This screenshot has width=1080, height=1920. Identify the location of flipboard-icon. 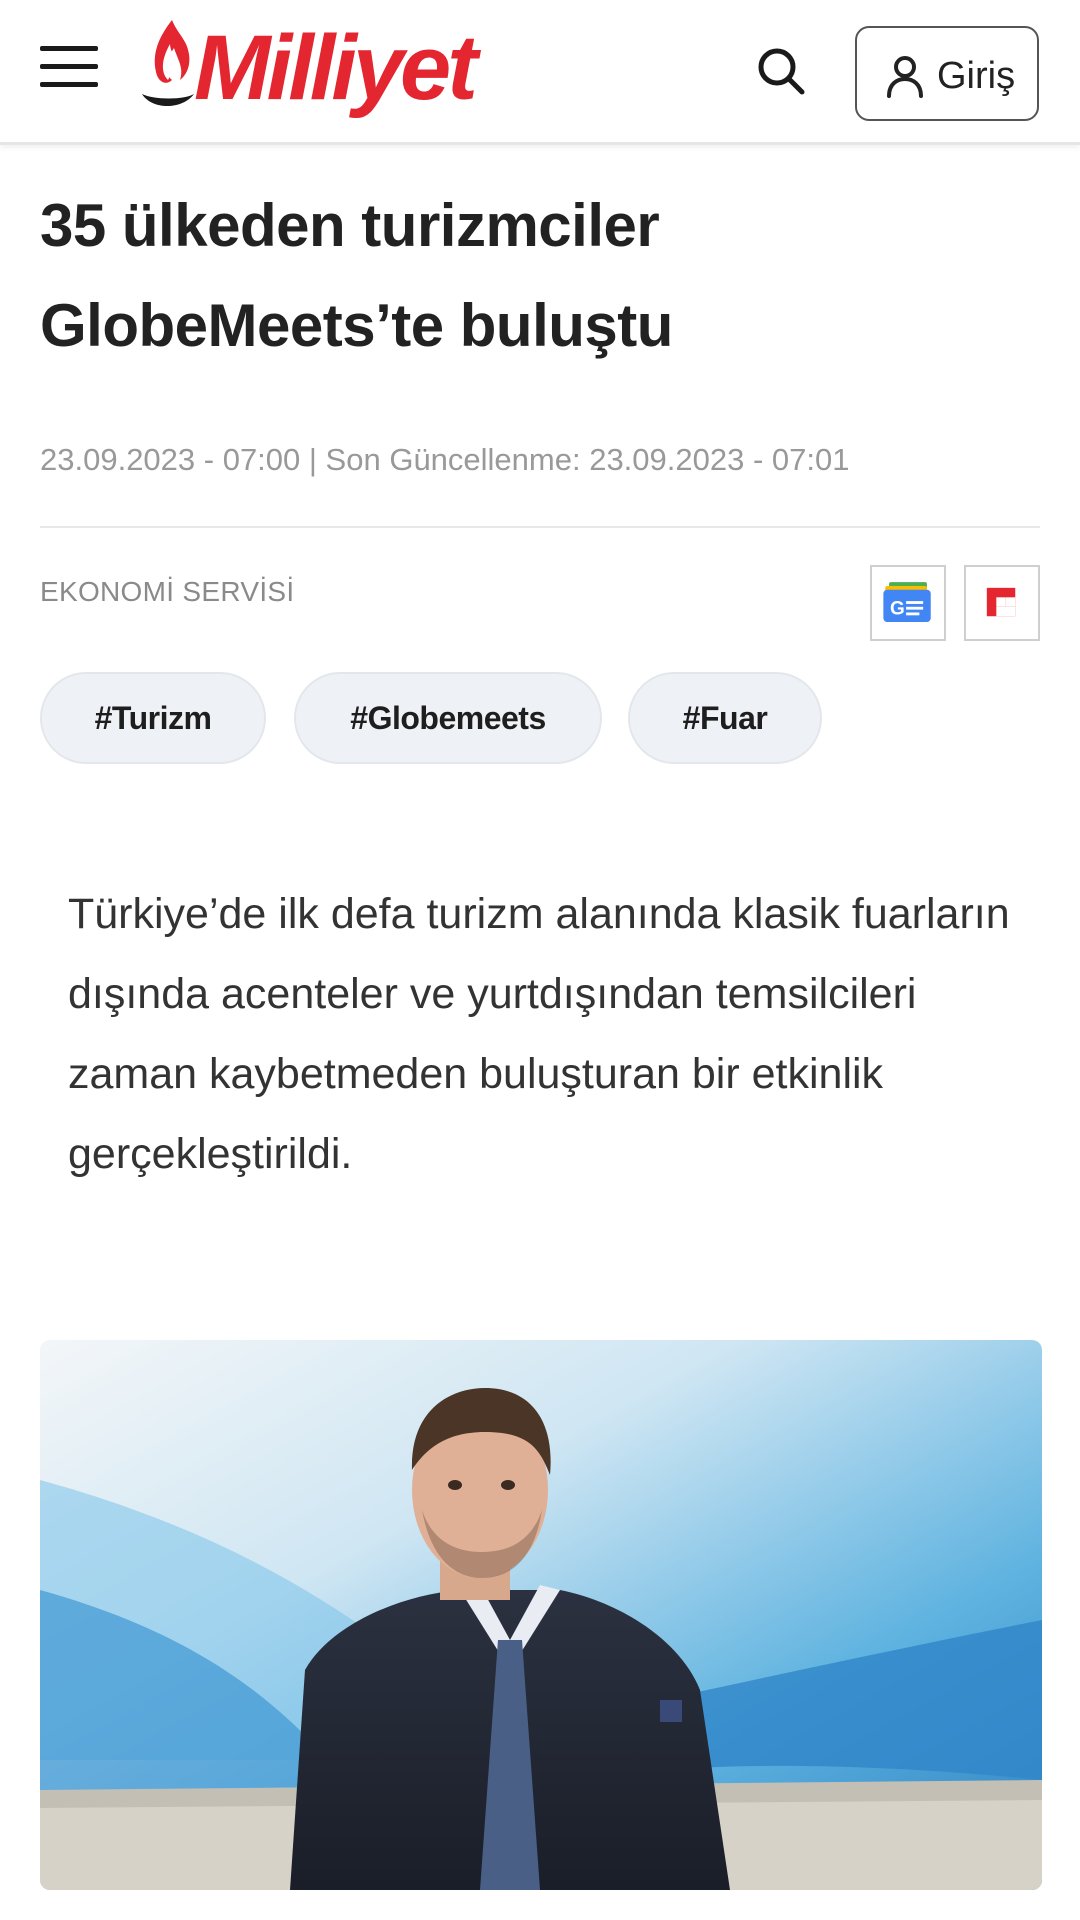
(1001, 602).